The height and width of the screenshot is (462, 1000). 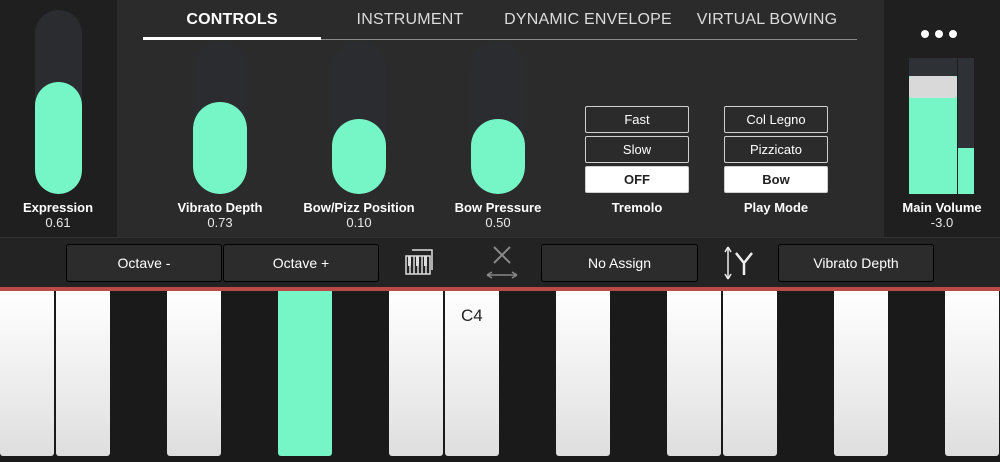 I want to click on tremolo-slow-button: Slow, so click(x=637, y=149).